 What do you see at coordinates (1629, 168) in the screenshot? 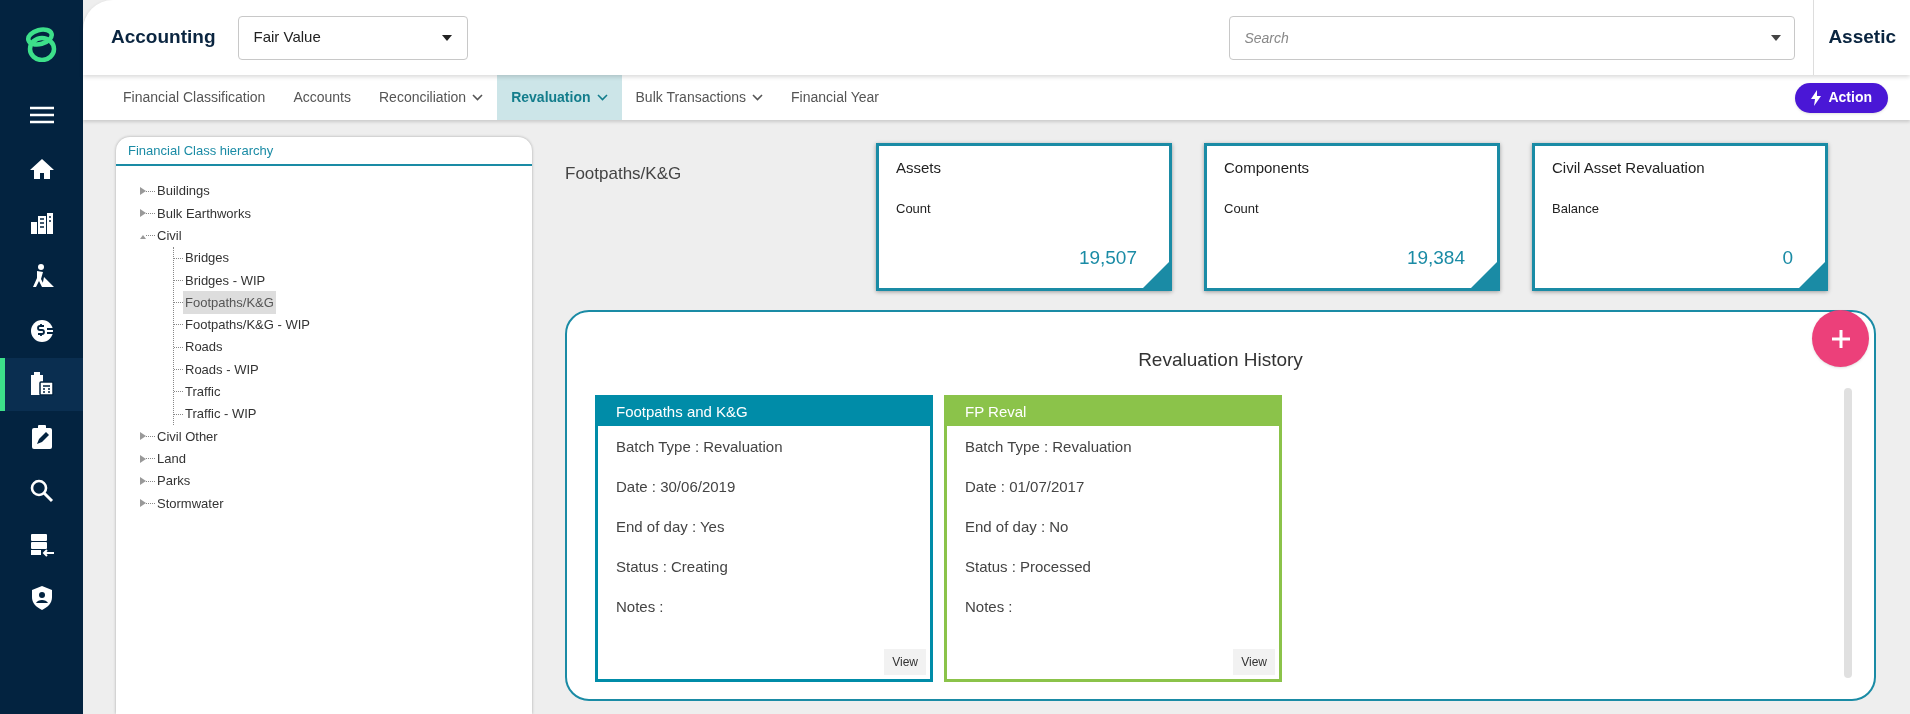
I see `card-title: Civil Asset Revaluation` at bounding box center [1629, 168].